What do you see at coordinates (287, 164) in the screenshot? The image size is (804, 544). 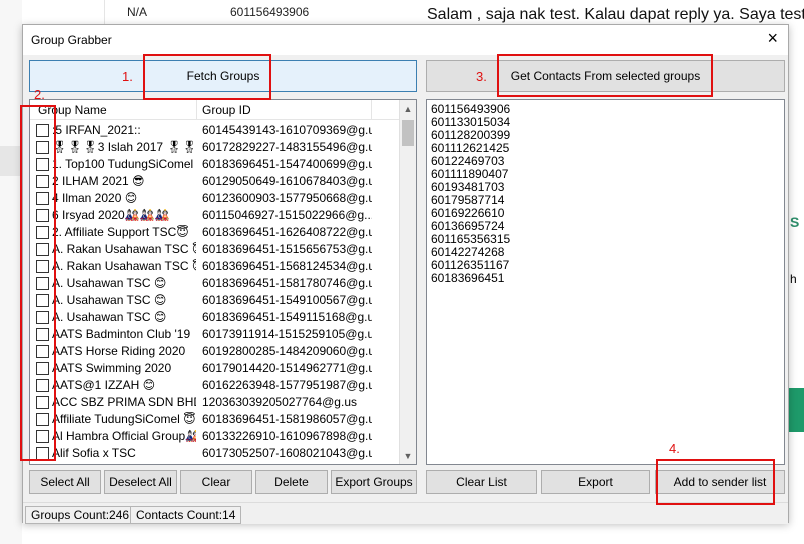 I see `group-id: 60183696451-1547400699@g.us` at bounding box center [287, 164].